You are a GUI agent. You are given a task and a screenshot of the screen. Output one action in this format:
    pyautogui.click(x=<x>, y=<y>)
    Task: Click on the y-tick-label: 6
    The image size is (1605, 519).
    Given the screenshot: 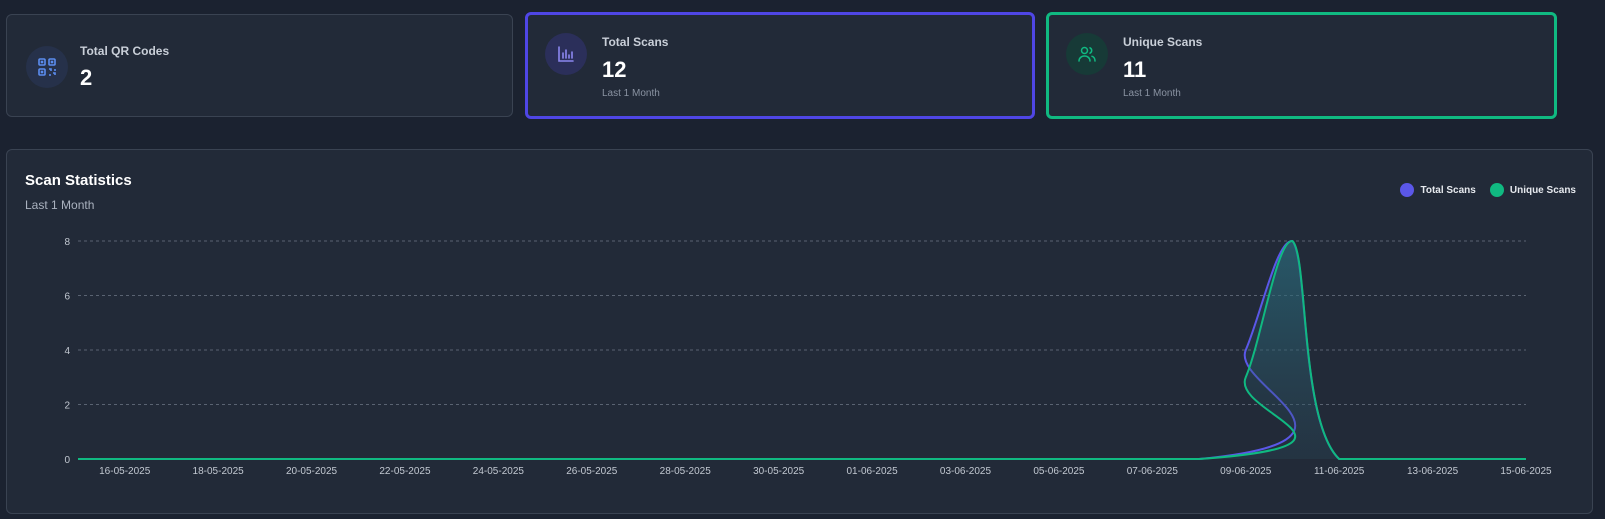 What is the action you would take?
    pyautogui.click(x=67, y=297)
    